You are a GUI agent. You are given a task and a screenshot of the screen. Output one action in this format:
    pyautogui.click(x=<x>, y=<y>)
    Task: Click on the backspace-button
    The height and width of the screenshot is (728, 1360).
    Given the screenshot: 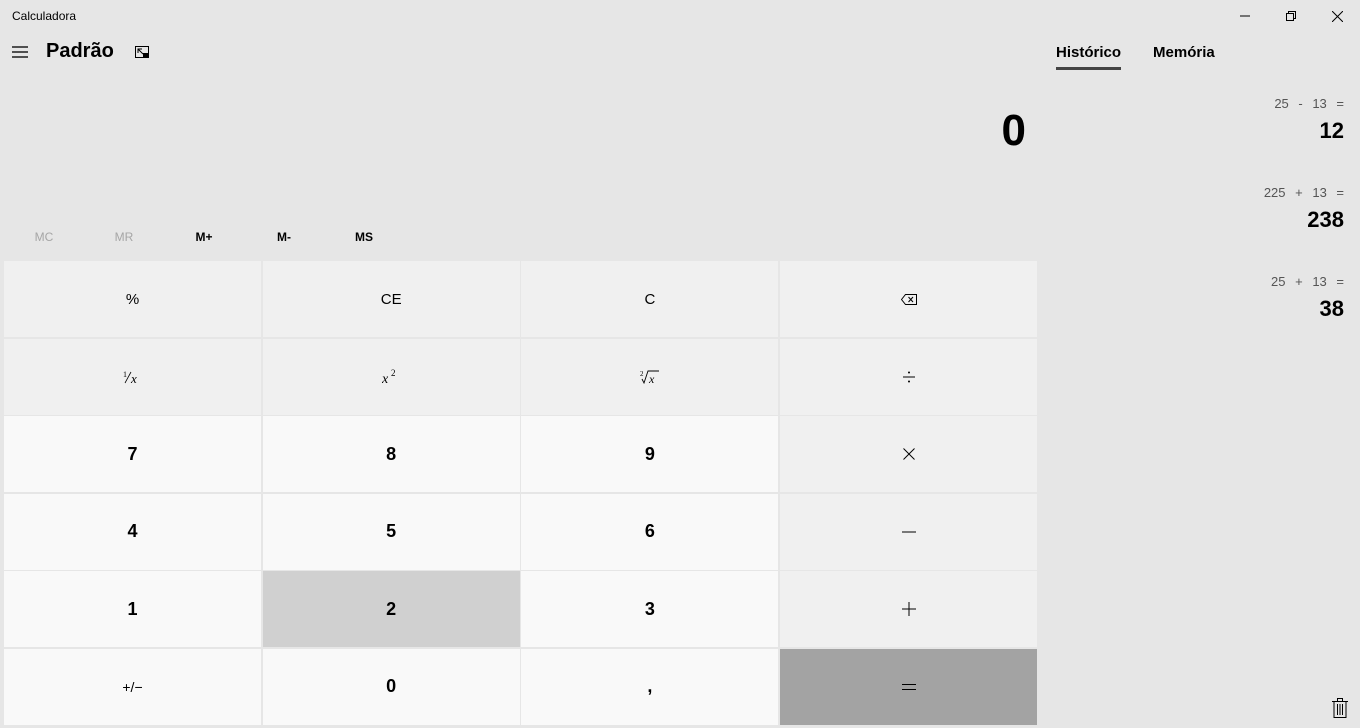 What is the action you would take?
    pyautogui.click(x=909, y=299)
    